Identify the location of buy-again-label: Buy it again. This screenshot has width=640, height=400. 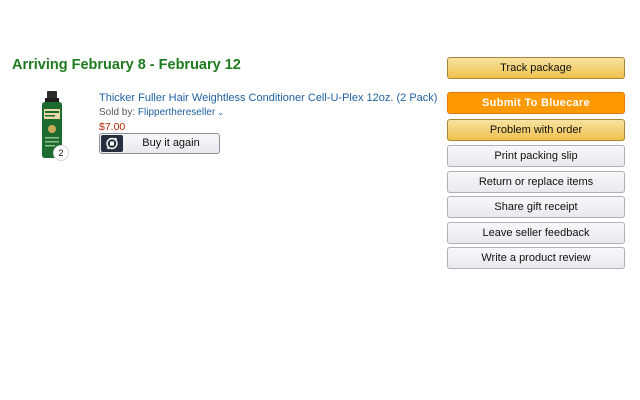
(171, 143).